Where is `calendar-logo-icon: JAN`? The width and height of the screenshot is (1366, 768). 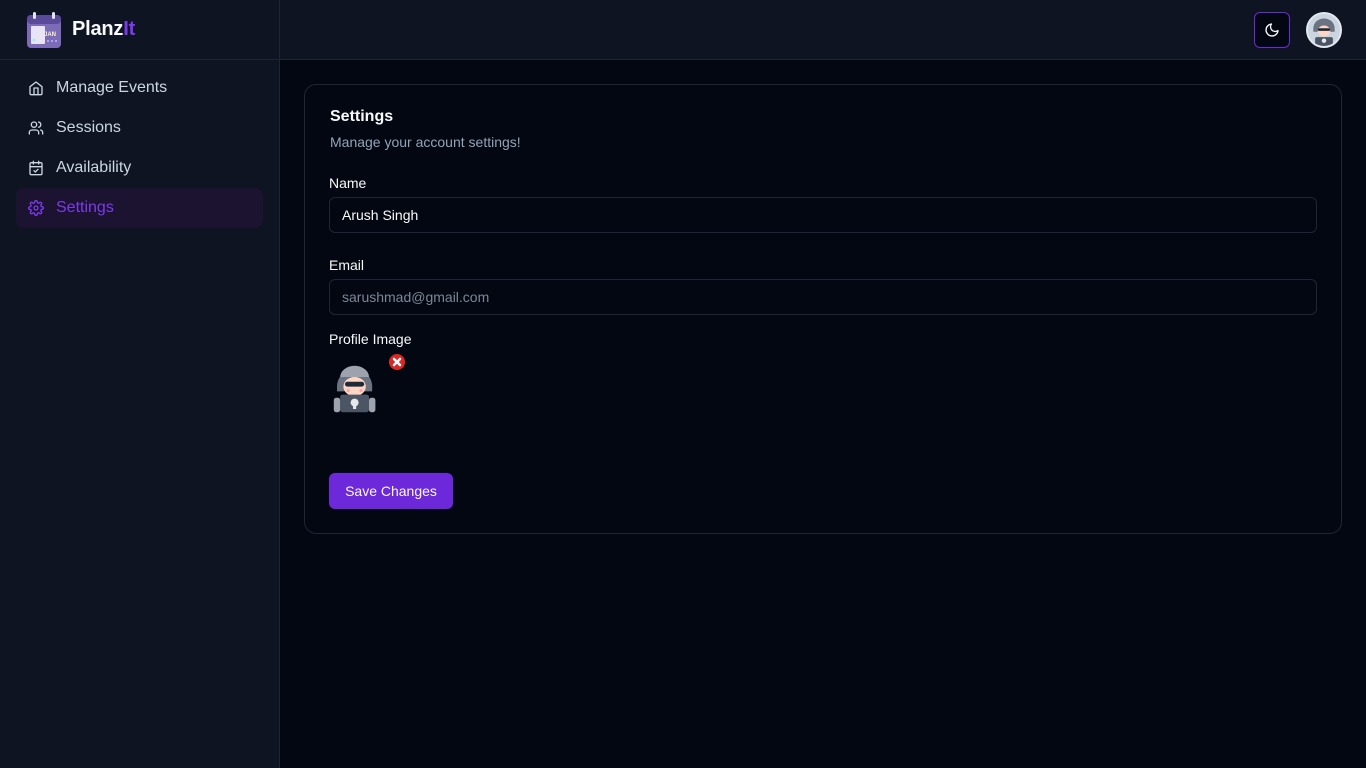 calendar-logo-icon: JAN is located at coordinates (44, 29).